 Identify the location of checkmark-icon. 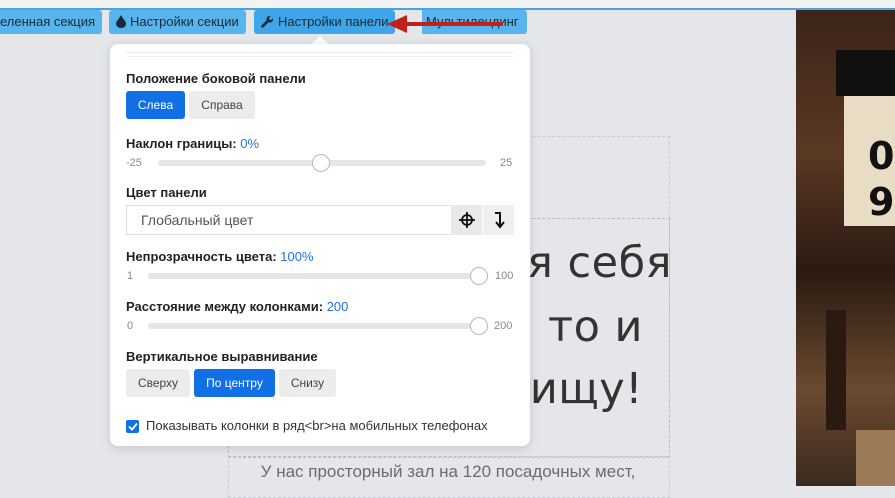
(132, 426).